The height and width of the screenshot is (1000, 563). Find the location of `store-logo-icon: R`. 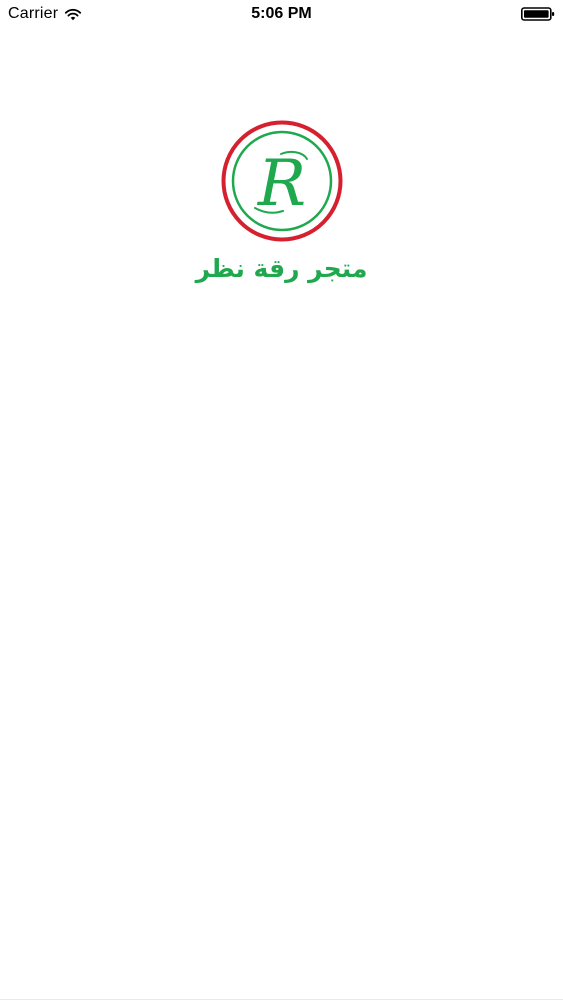

store-logo-icon: R is located at coordinates (282, 181).